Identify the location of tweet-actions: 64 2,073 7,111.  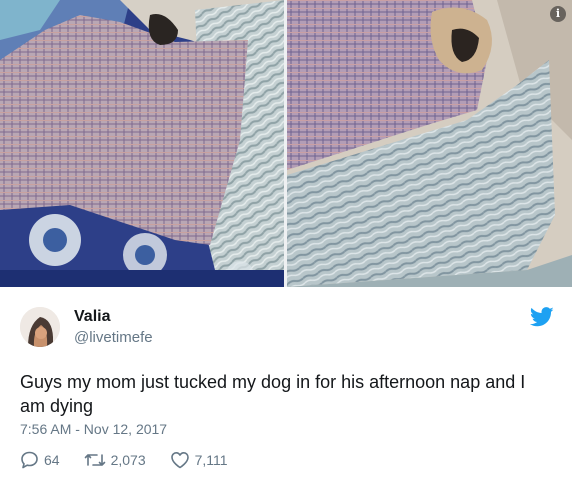
(136, 460).